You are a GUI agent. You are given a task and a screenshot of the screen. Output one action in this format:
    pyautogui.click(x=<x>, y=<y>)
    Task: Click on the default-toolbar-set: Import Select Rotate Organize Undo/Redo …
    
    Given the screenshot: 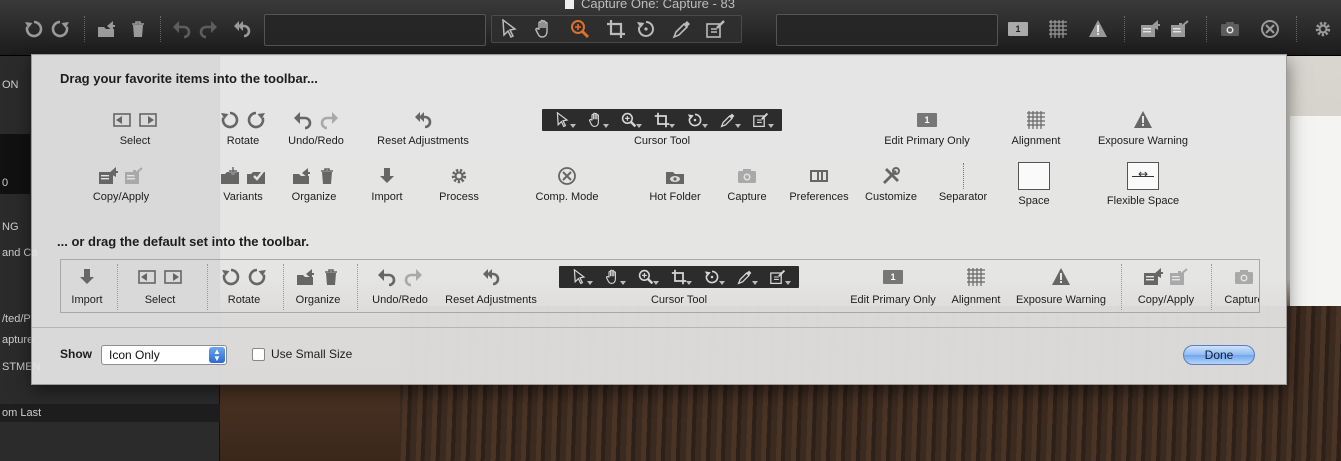 What is the action you would take?
    pyautogui.click(x=660, y=286)
    